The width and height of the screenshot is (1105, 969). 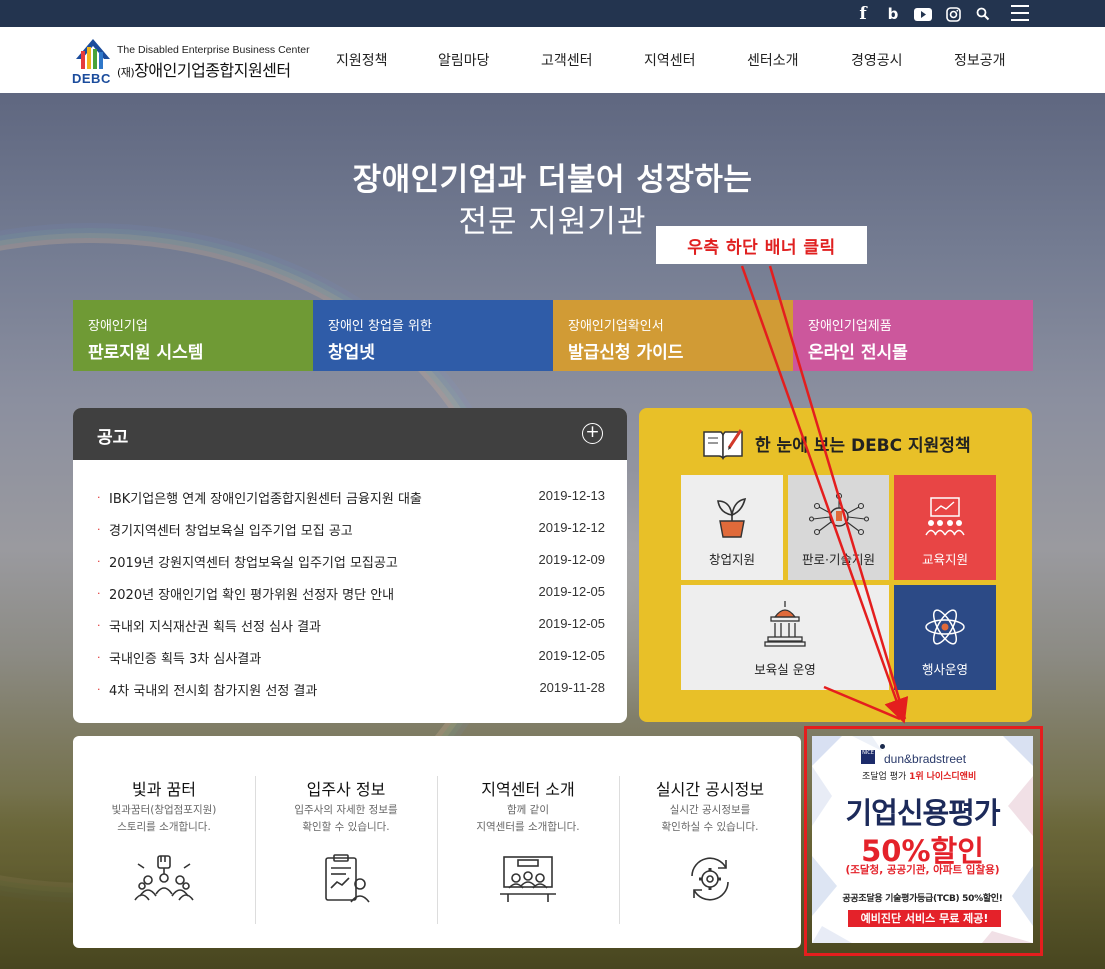 I want to click on notice-title: 공고, so click(x=113, y=438).